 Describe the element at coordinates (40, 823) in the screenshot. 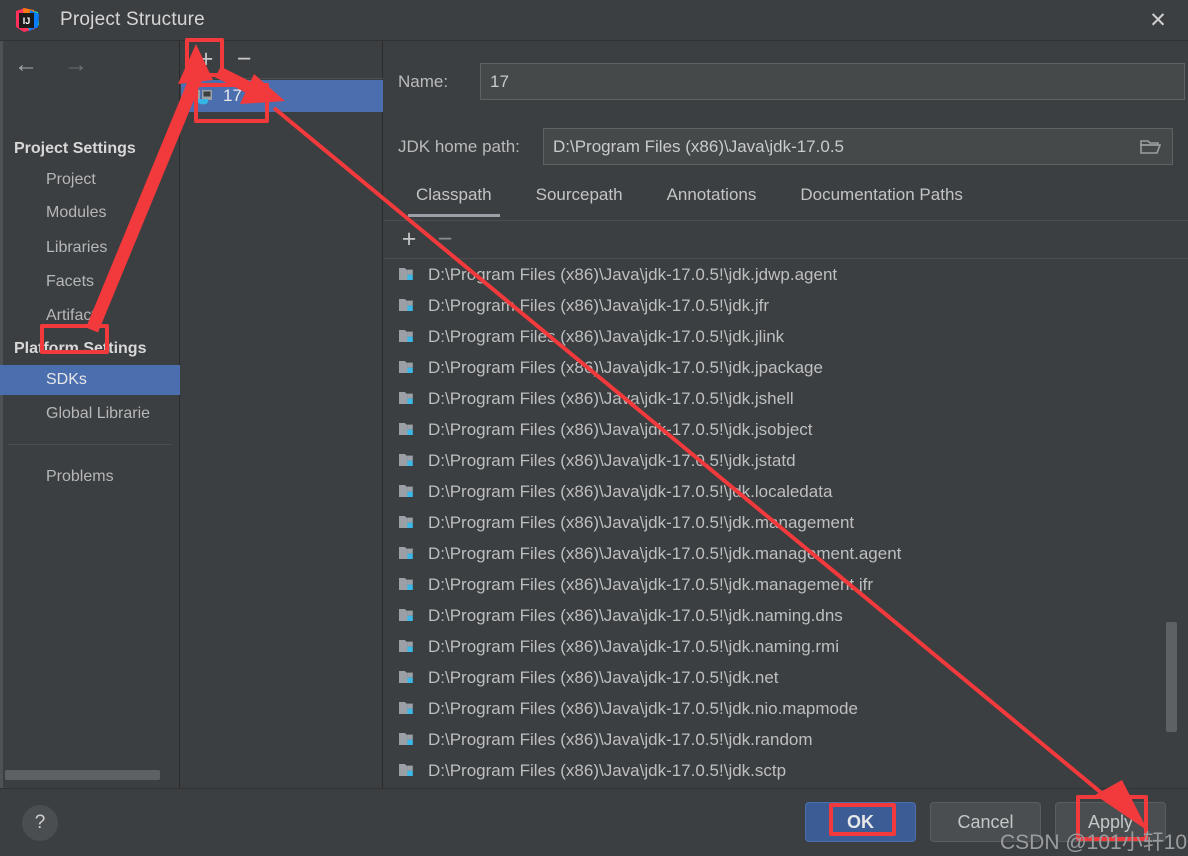

I see `help-button: ?` at that location.